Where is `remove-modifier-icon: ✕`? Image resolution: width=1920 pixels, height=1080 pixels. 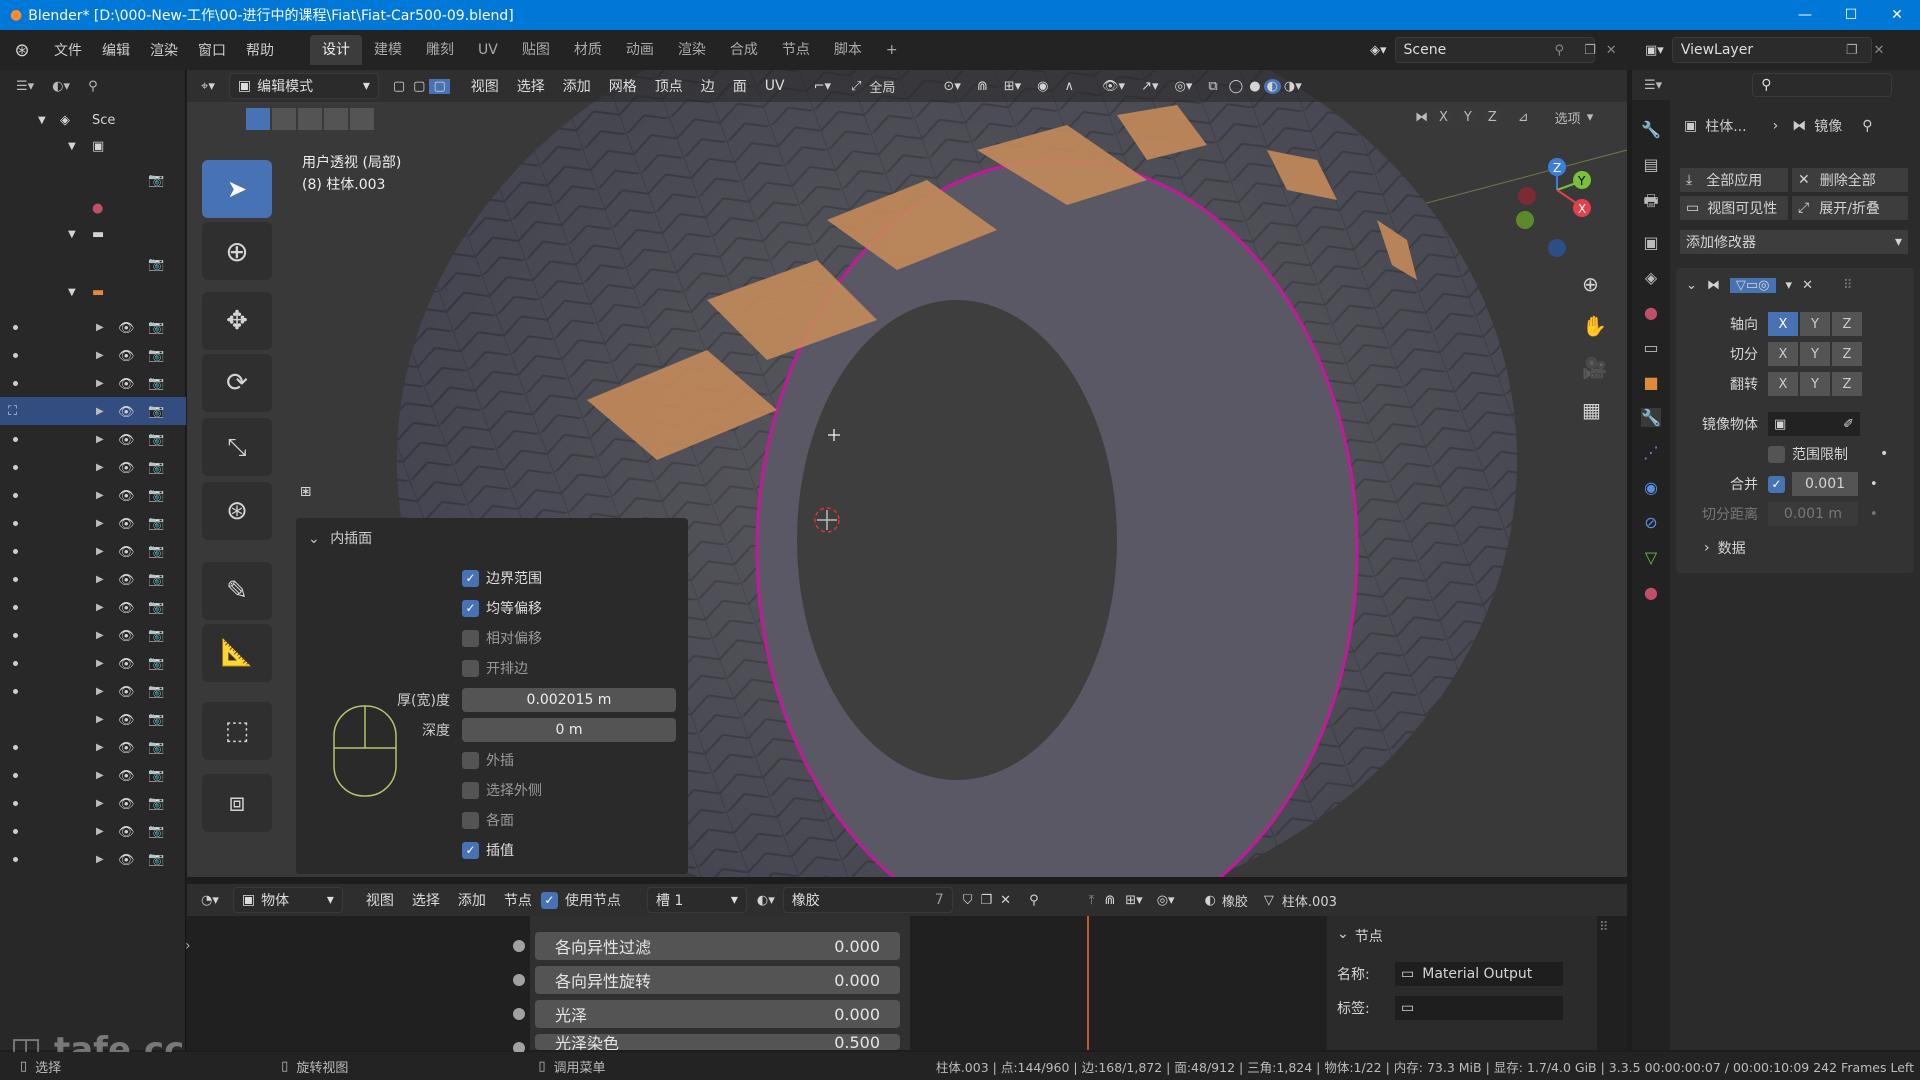 remove-modifier-icon: ✕ is located at coordinates (1807, 285).